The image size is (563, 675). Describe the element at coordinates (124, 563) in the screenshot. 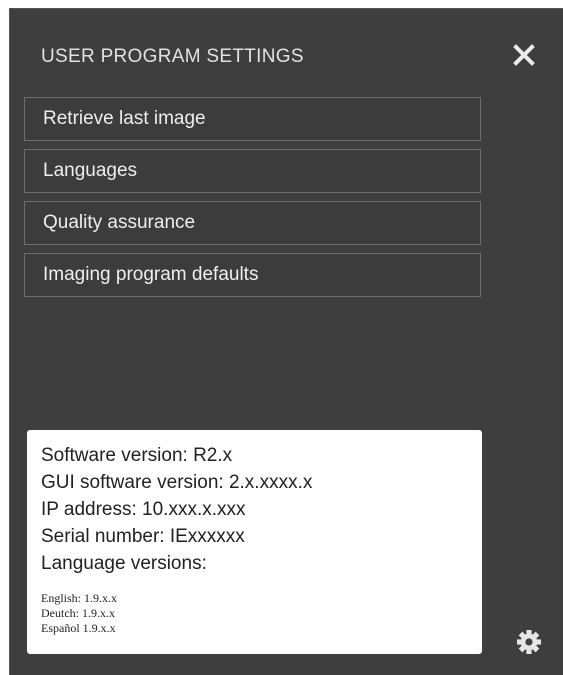

I see `language-versions-label: Language versions:` at that location.